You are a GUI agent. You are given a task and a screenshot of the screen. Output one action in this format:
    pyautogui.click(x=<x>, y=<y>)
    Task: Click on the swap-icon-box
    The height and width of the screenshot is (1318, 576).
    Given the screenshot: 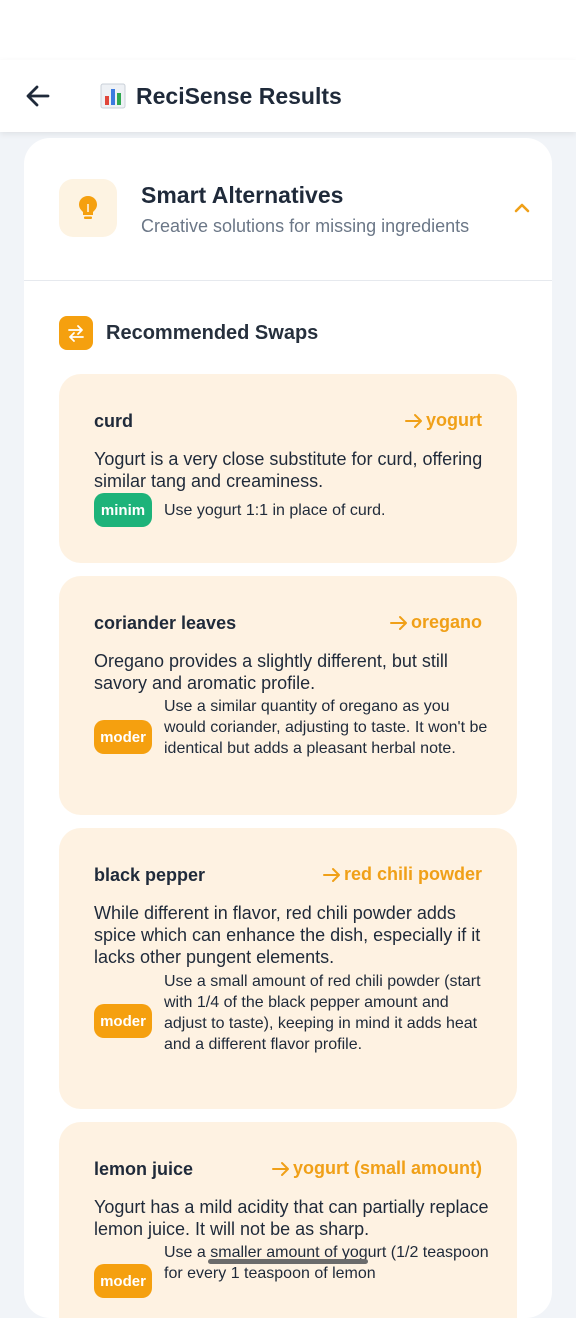 What is the action you would take?
    pyautogui.click(x=76, y=333)
    